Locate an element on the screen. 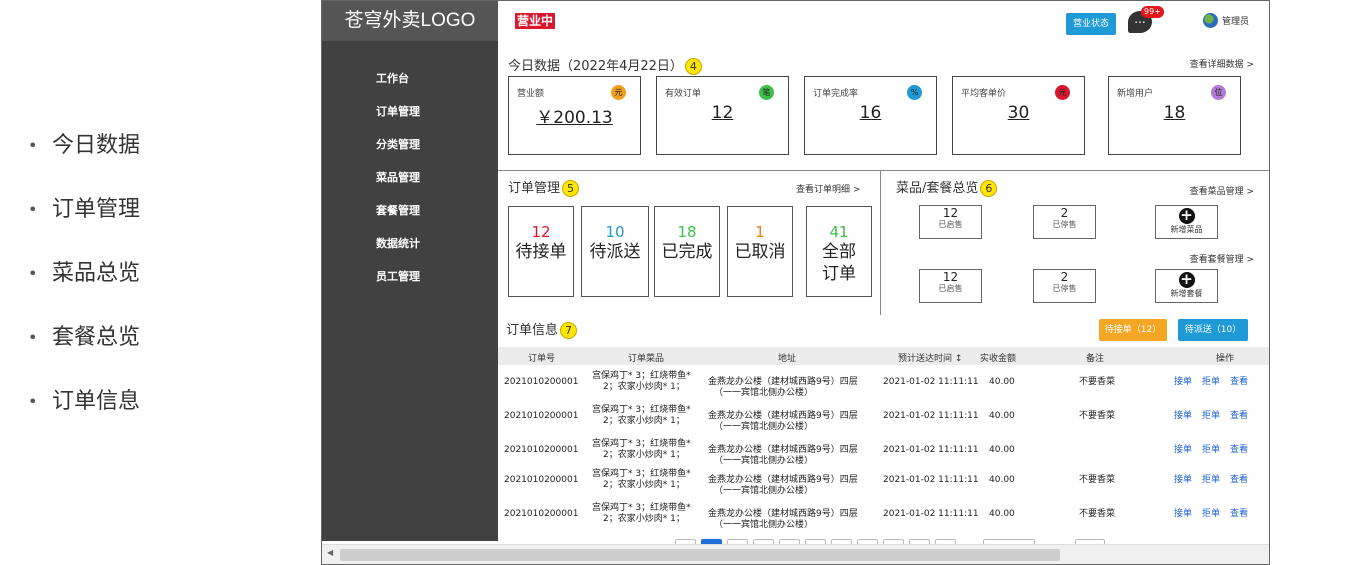  user-icon: 位 is located at coordinates (1218, 92).